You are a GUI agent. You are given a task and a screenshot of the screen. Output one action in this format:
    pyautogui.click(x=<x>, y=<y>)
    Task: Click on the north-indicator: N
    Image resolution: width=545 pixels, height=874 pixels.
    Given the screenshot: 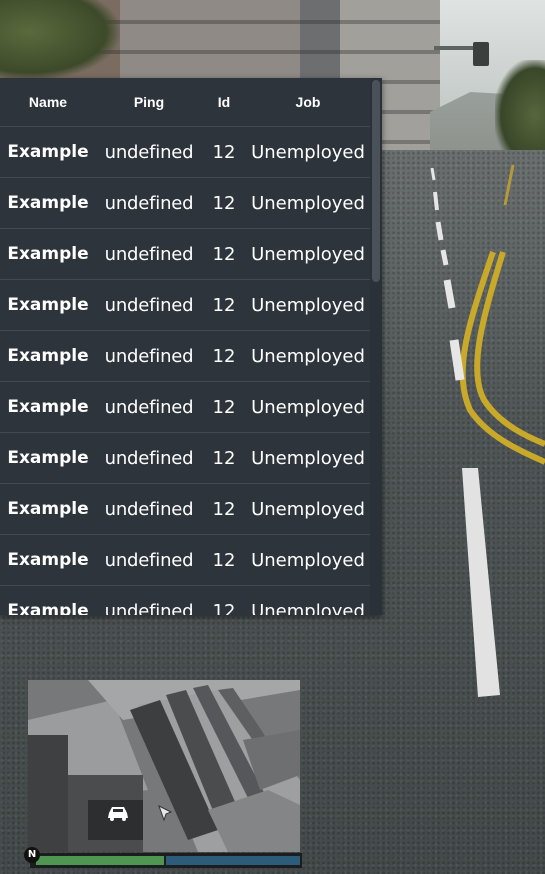 What is the action you would take?
    pyautogui.click(x=32, y=855)
    